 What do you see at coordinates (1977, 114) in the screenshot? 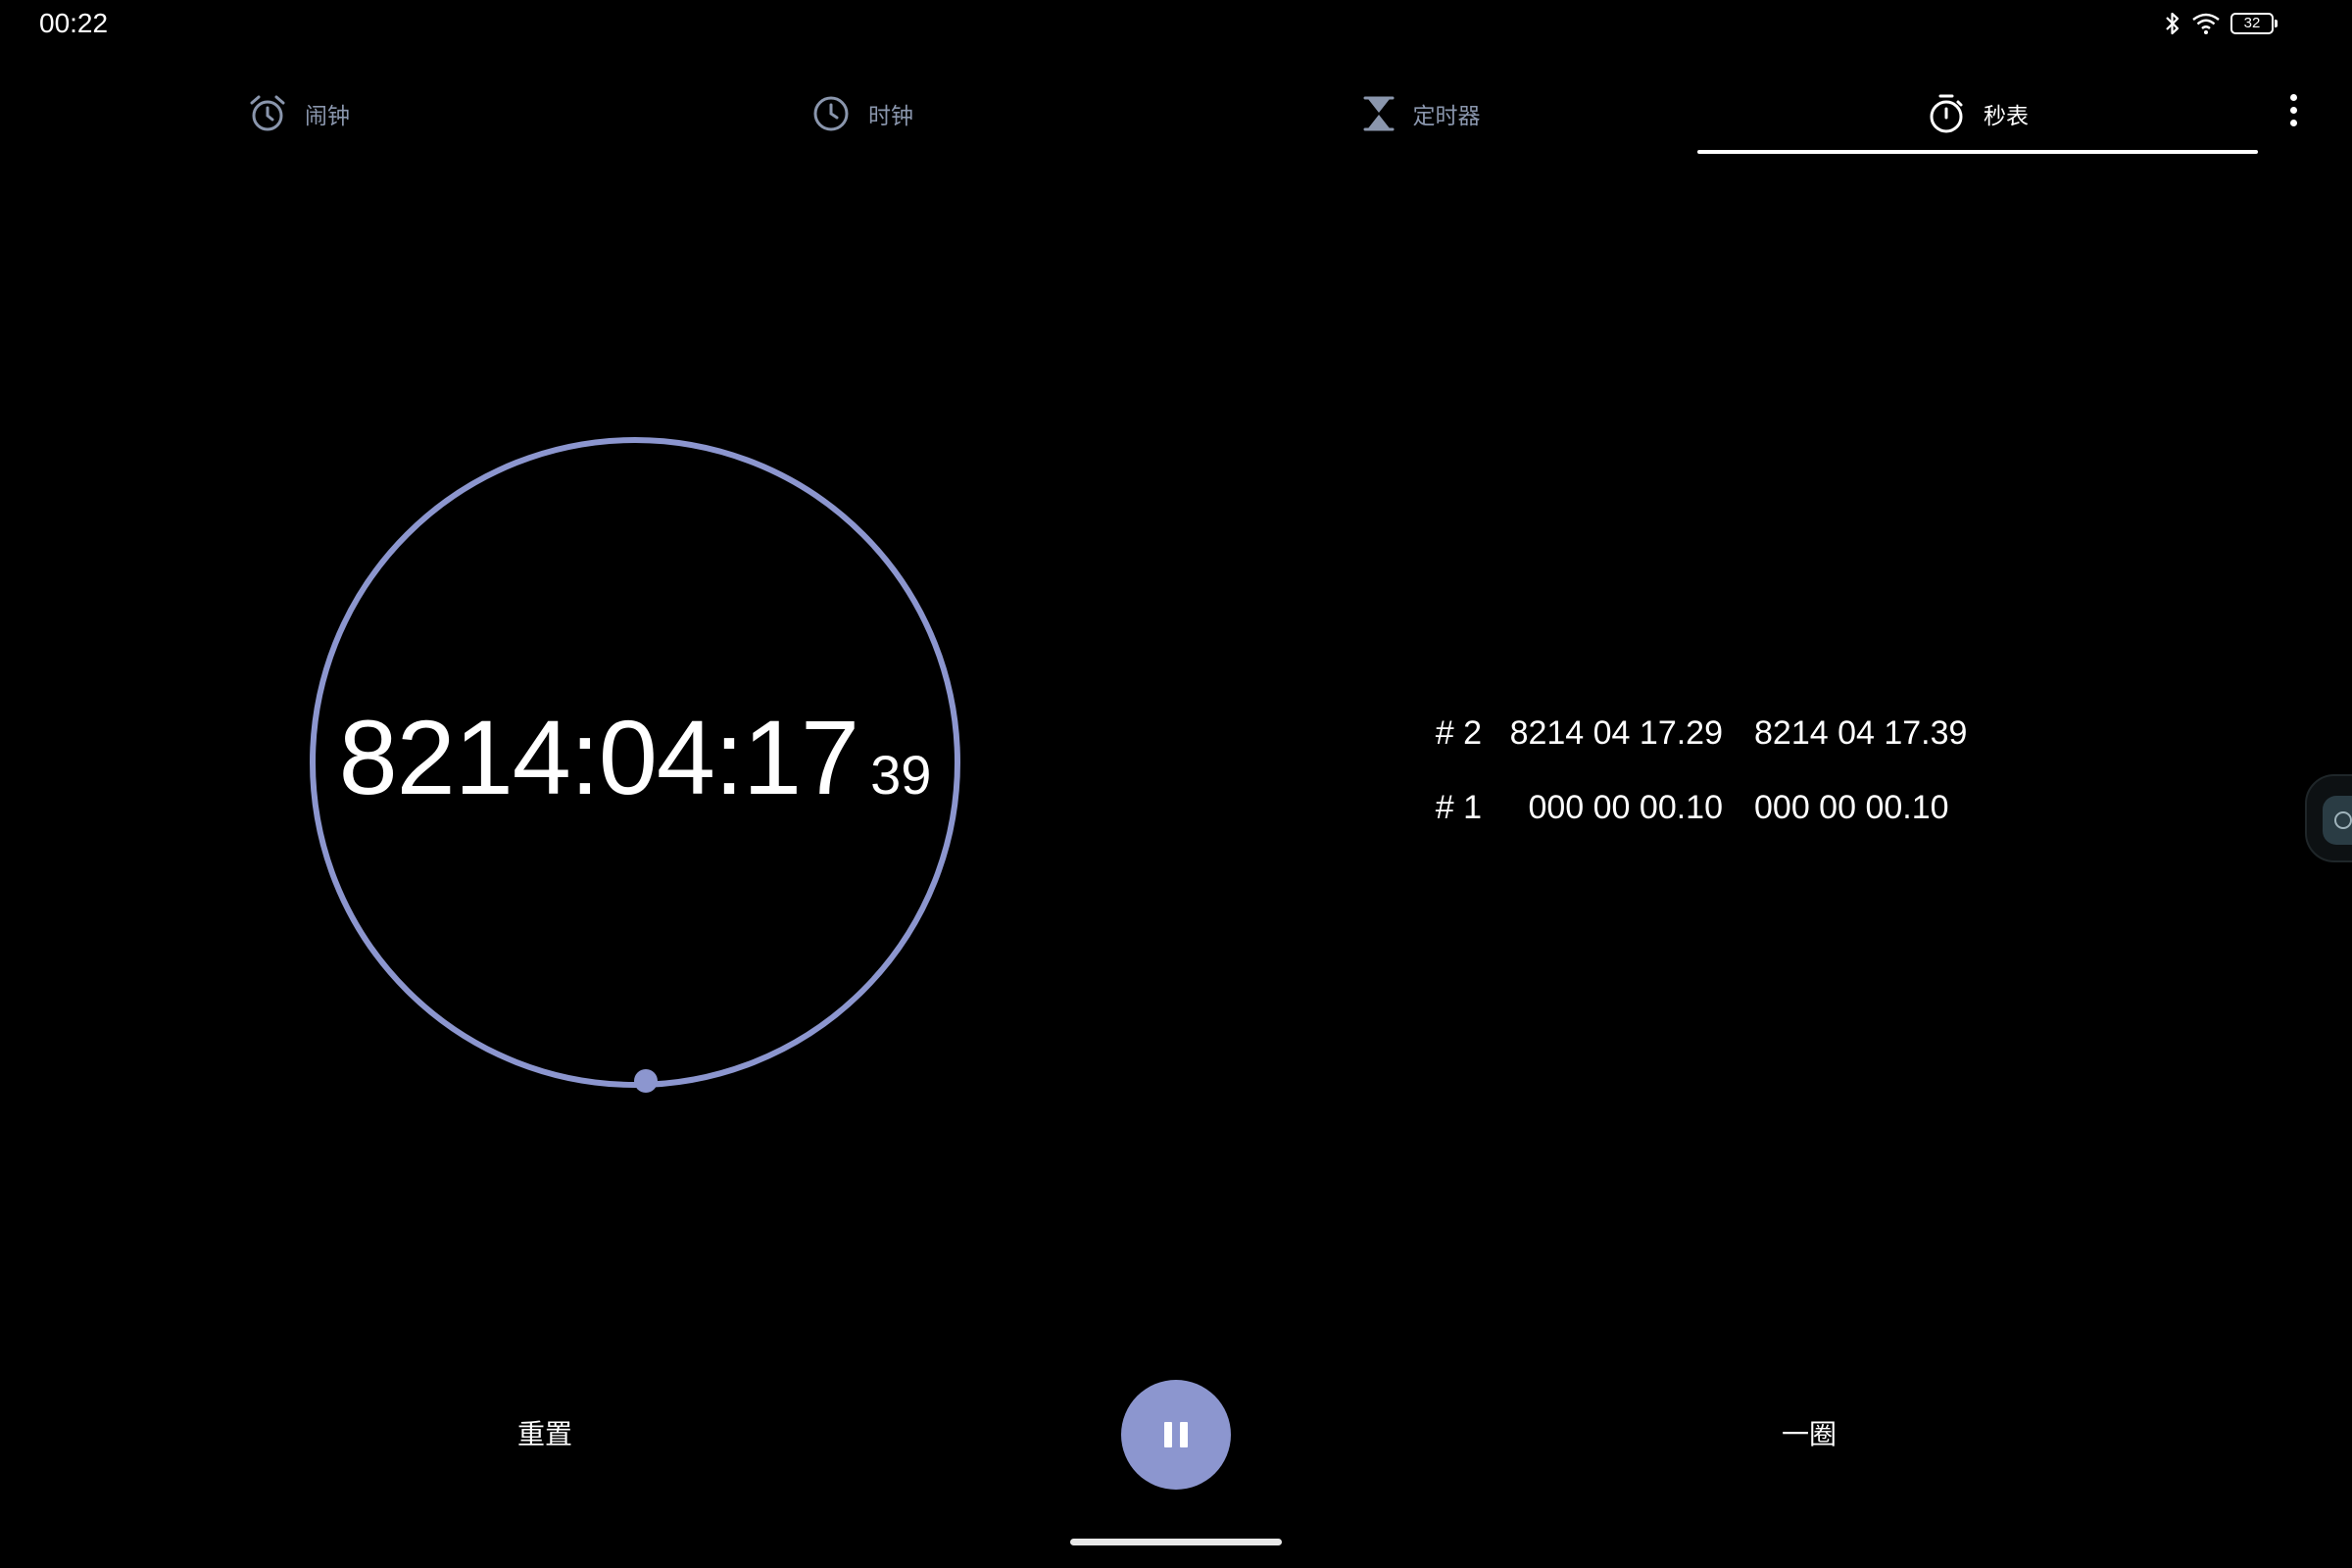
I see `tab-stopwatch: 秒表` at bounding box center [1977, 114].